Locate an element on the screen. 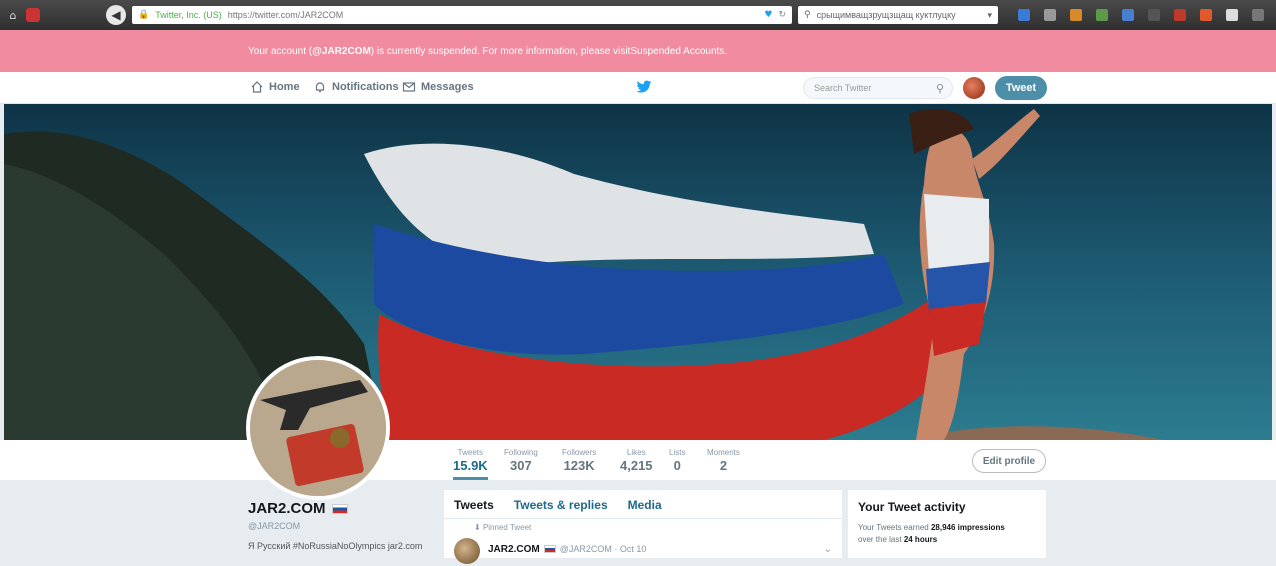 The width and height of the screenshot is (1276, 566). pinned-tweet: JAR2.COM @JAR2COM · Oct 10 ⌄ is located at coordinates (643, 549).